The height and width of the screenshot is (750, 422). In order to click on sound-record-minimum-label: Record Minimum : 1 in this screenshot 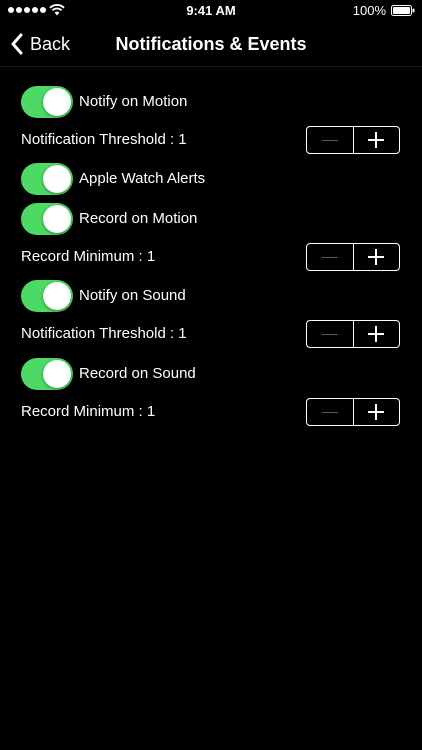, I will do `click(88, 411)`.